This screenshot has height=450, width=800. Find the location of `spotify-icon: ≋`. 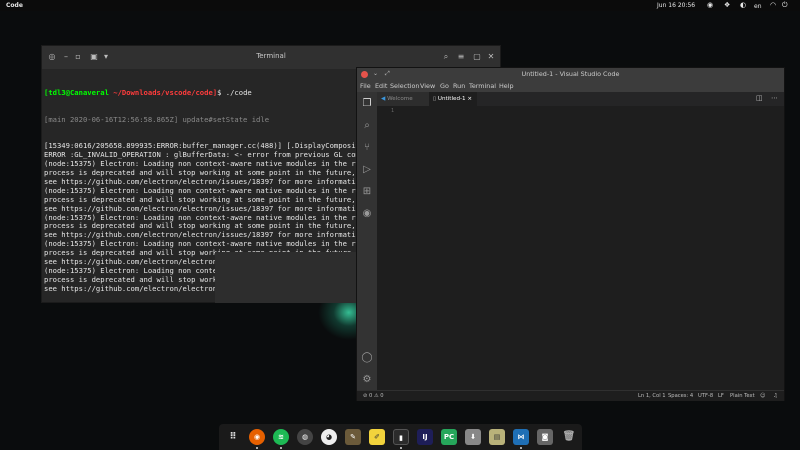

spotify-icon: ≋ is located at coordinates (281, 437).